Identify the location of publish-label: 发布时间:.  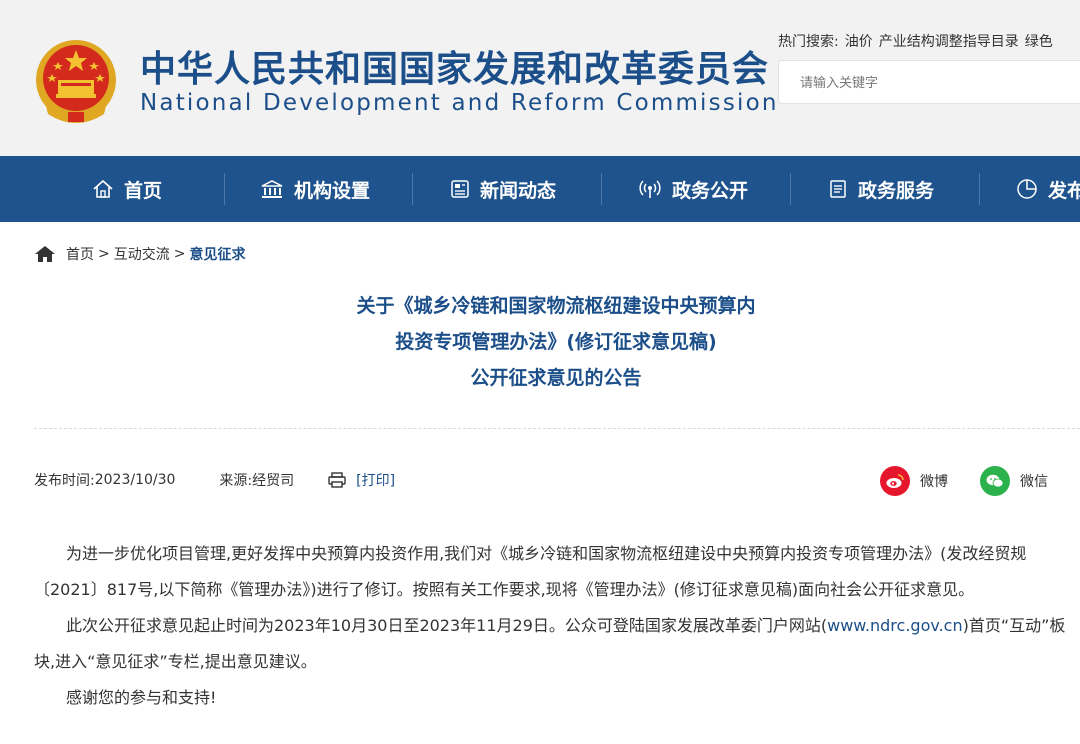
(64, 481).